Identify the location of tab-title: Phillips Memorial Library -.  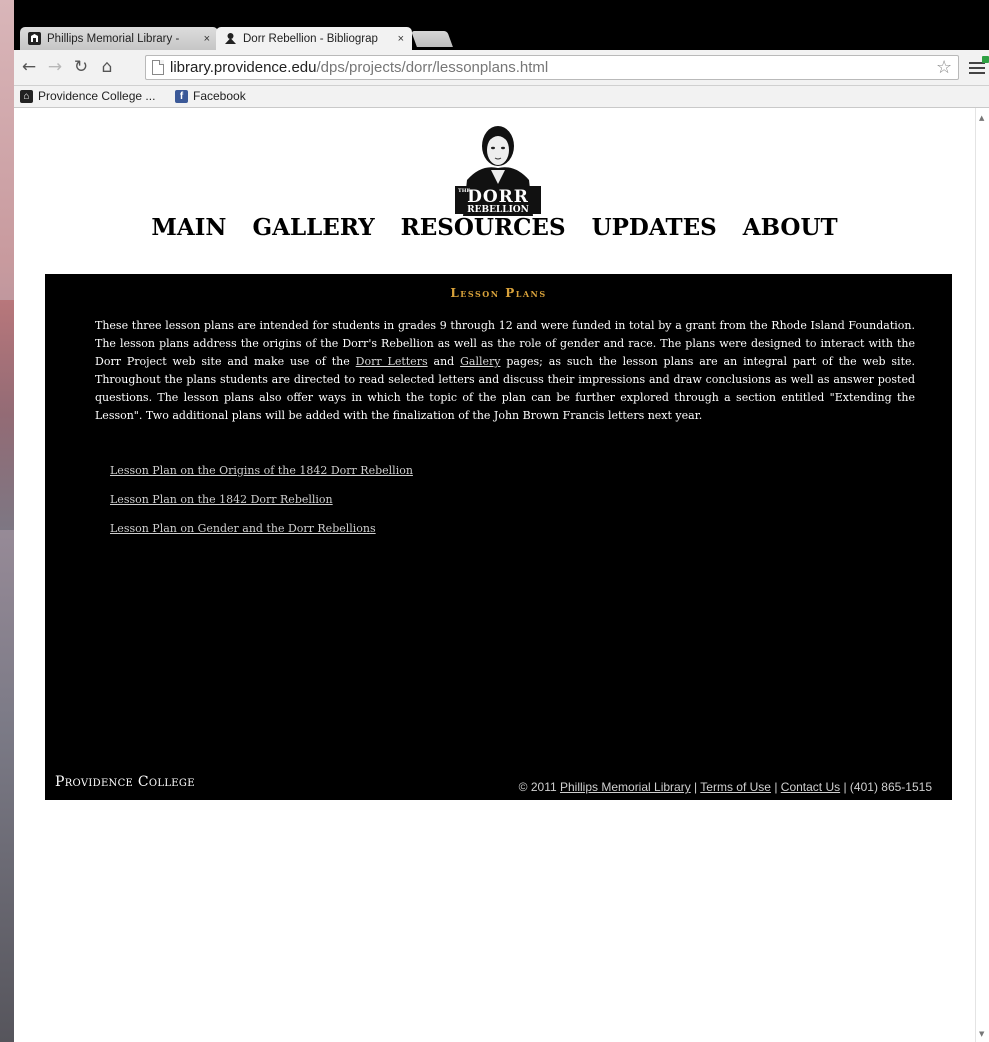
(113, 38).